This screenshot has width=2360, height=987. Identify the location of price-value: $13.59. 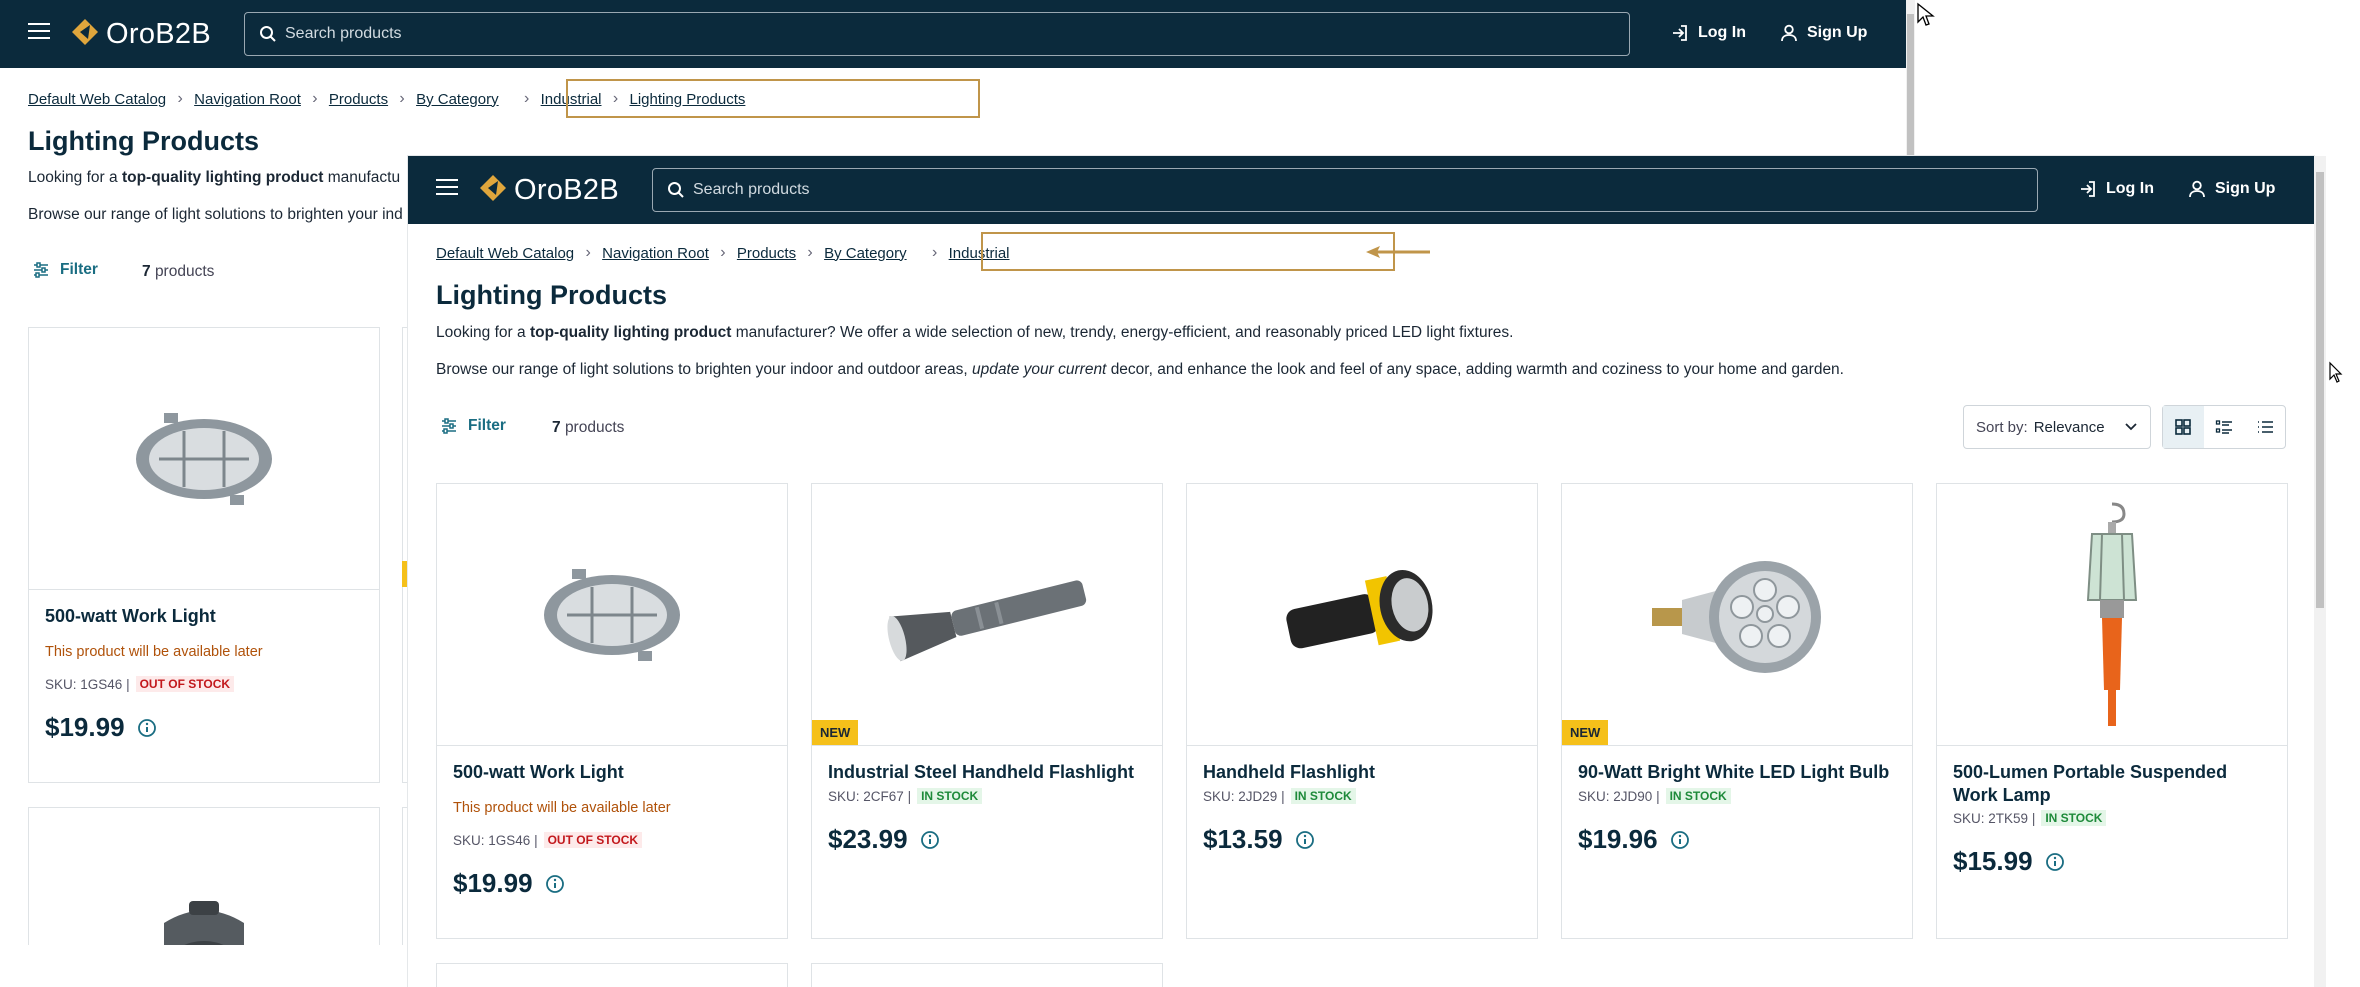
(1243, 839).